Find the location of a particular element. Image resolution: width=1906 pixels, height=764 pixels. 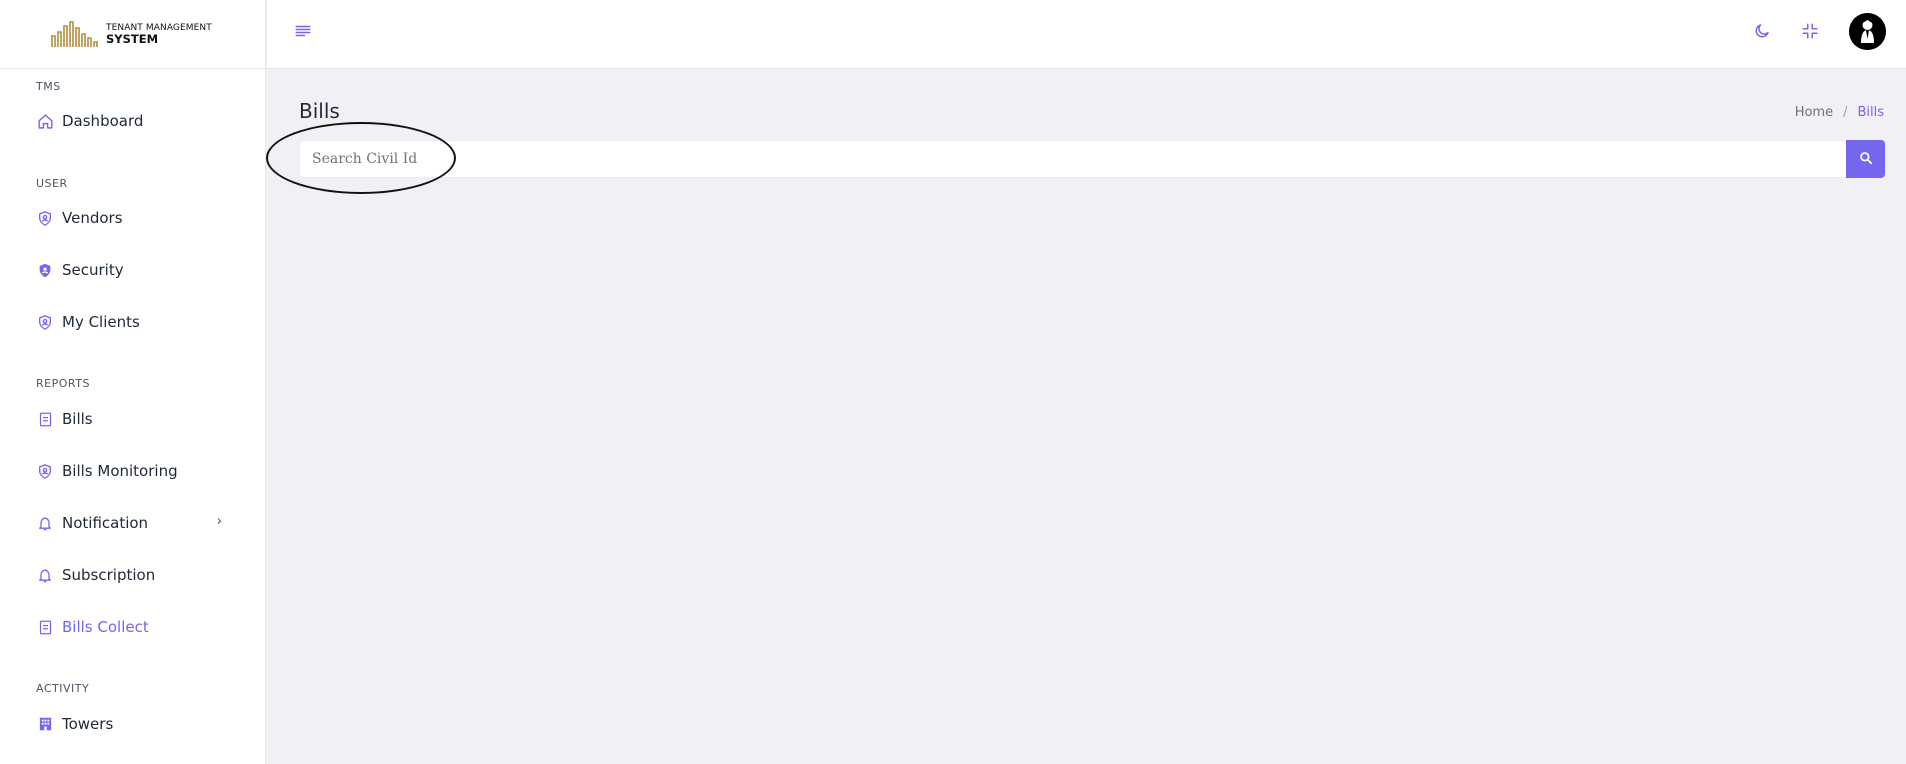

search-icon is located at coordinates (1866, 159).